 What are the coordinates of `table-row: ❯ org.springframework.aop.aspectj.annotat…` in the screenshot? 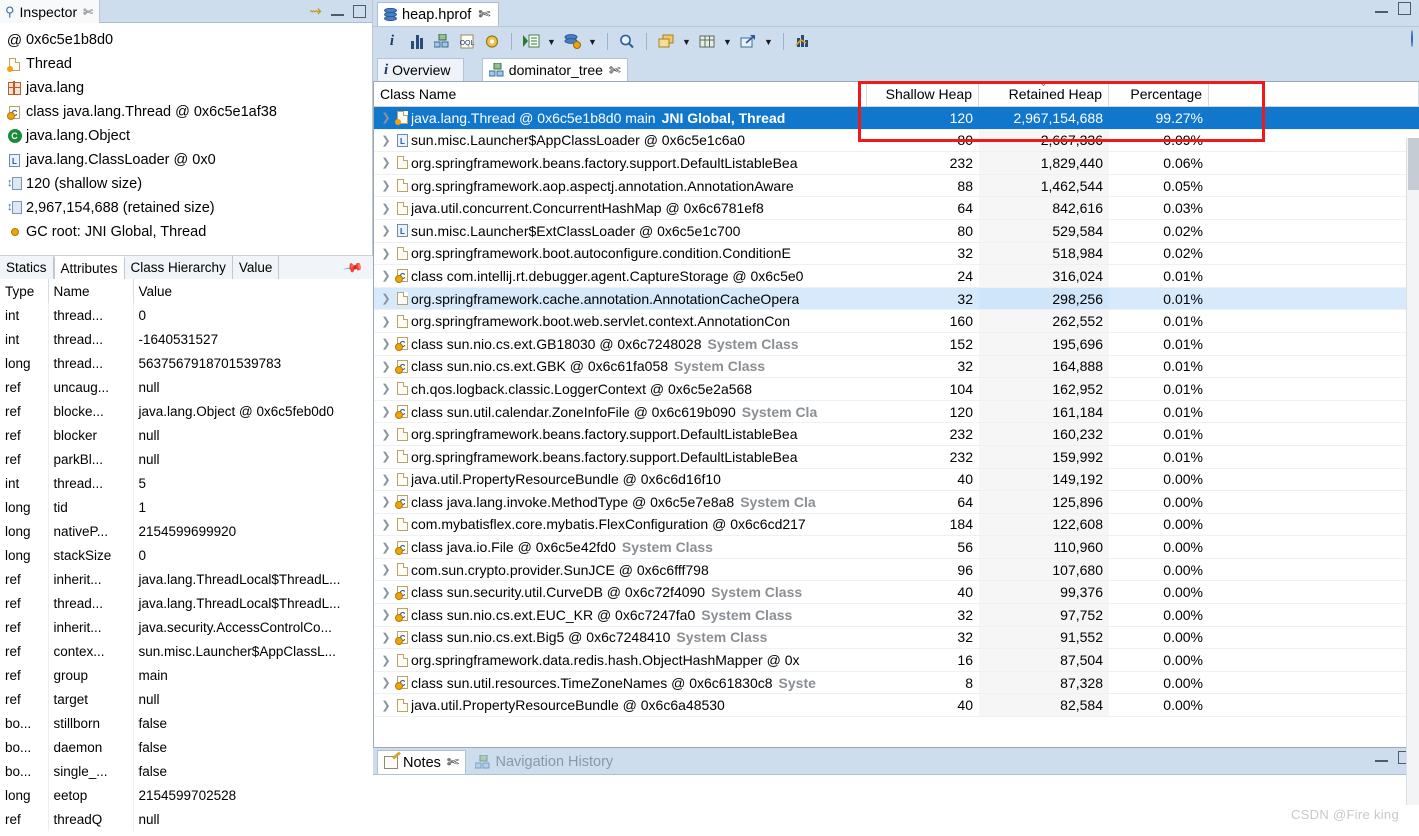 It's located at (896, 186).